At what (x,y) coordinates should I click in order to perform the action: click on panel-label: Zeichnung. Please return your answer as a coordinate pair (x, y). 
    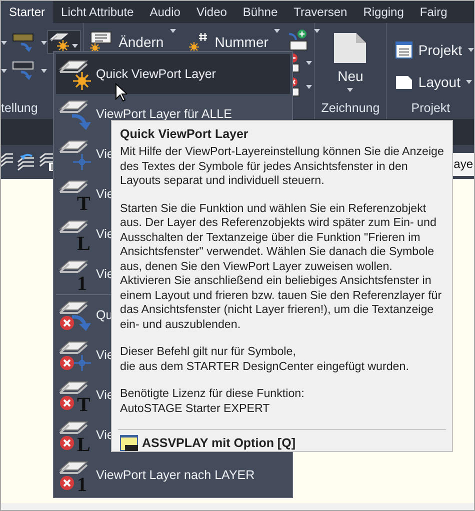
    Looking at the image, I should click on (350, 109).